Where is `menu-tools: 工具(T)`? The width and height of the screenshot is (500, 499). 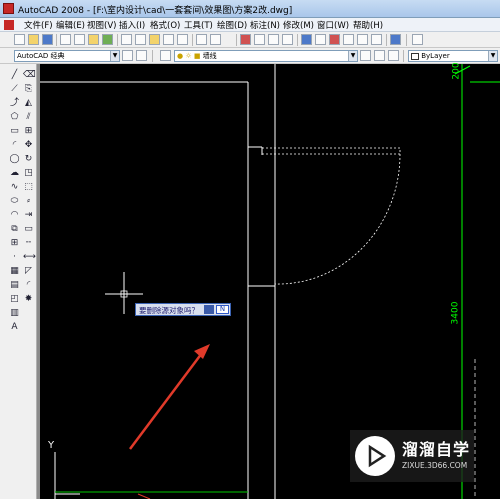
menu-tools: 工具(T) is located at coordinates (198, 25).